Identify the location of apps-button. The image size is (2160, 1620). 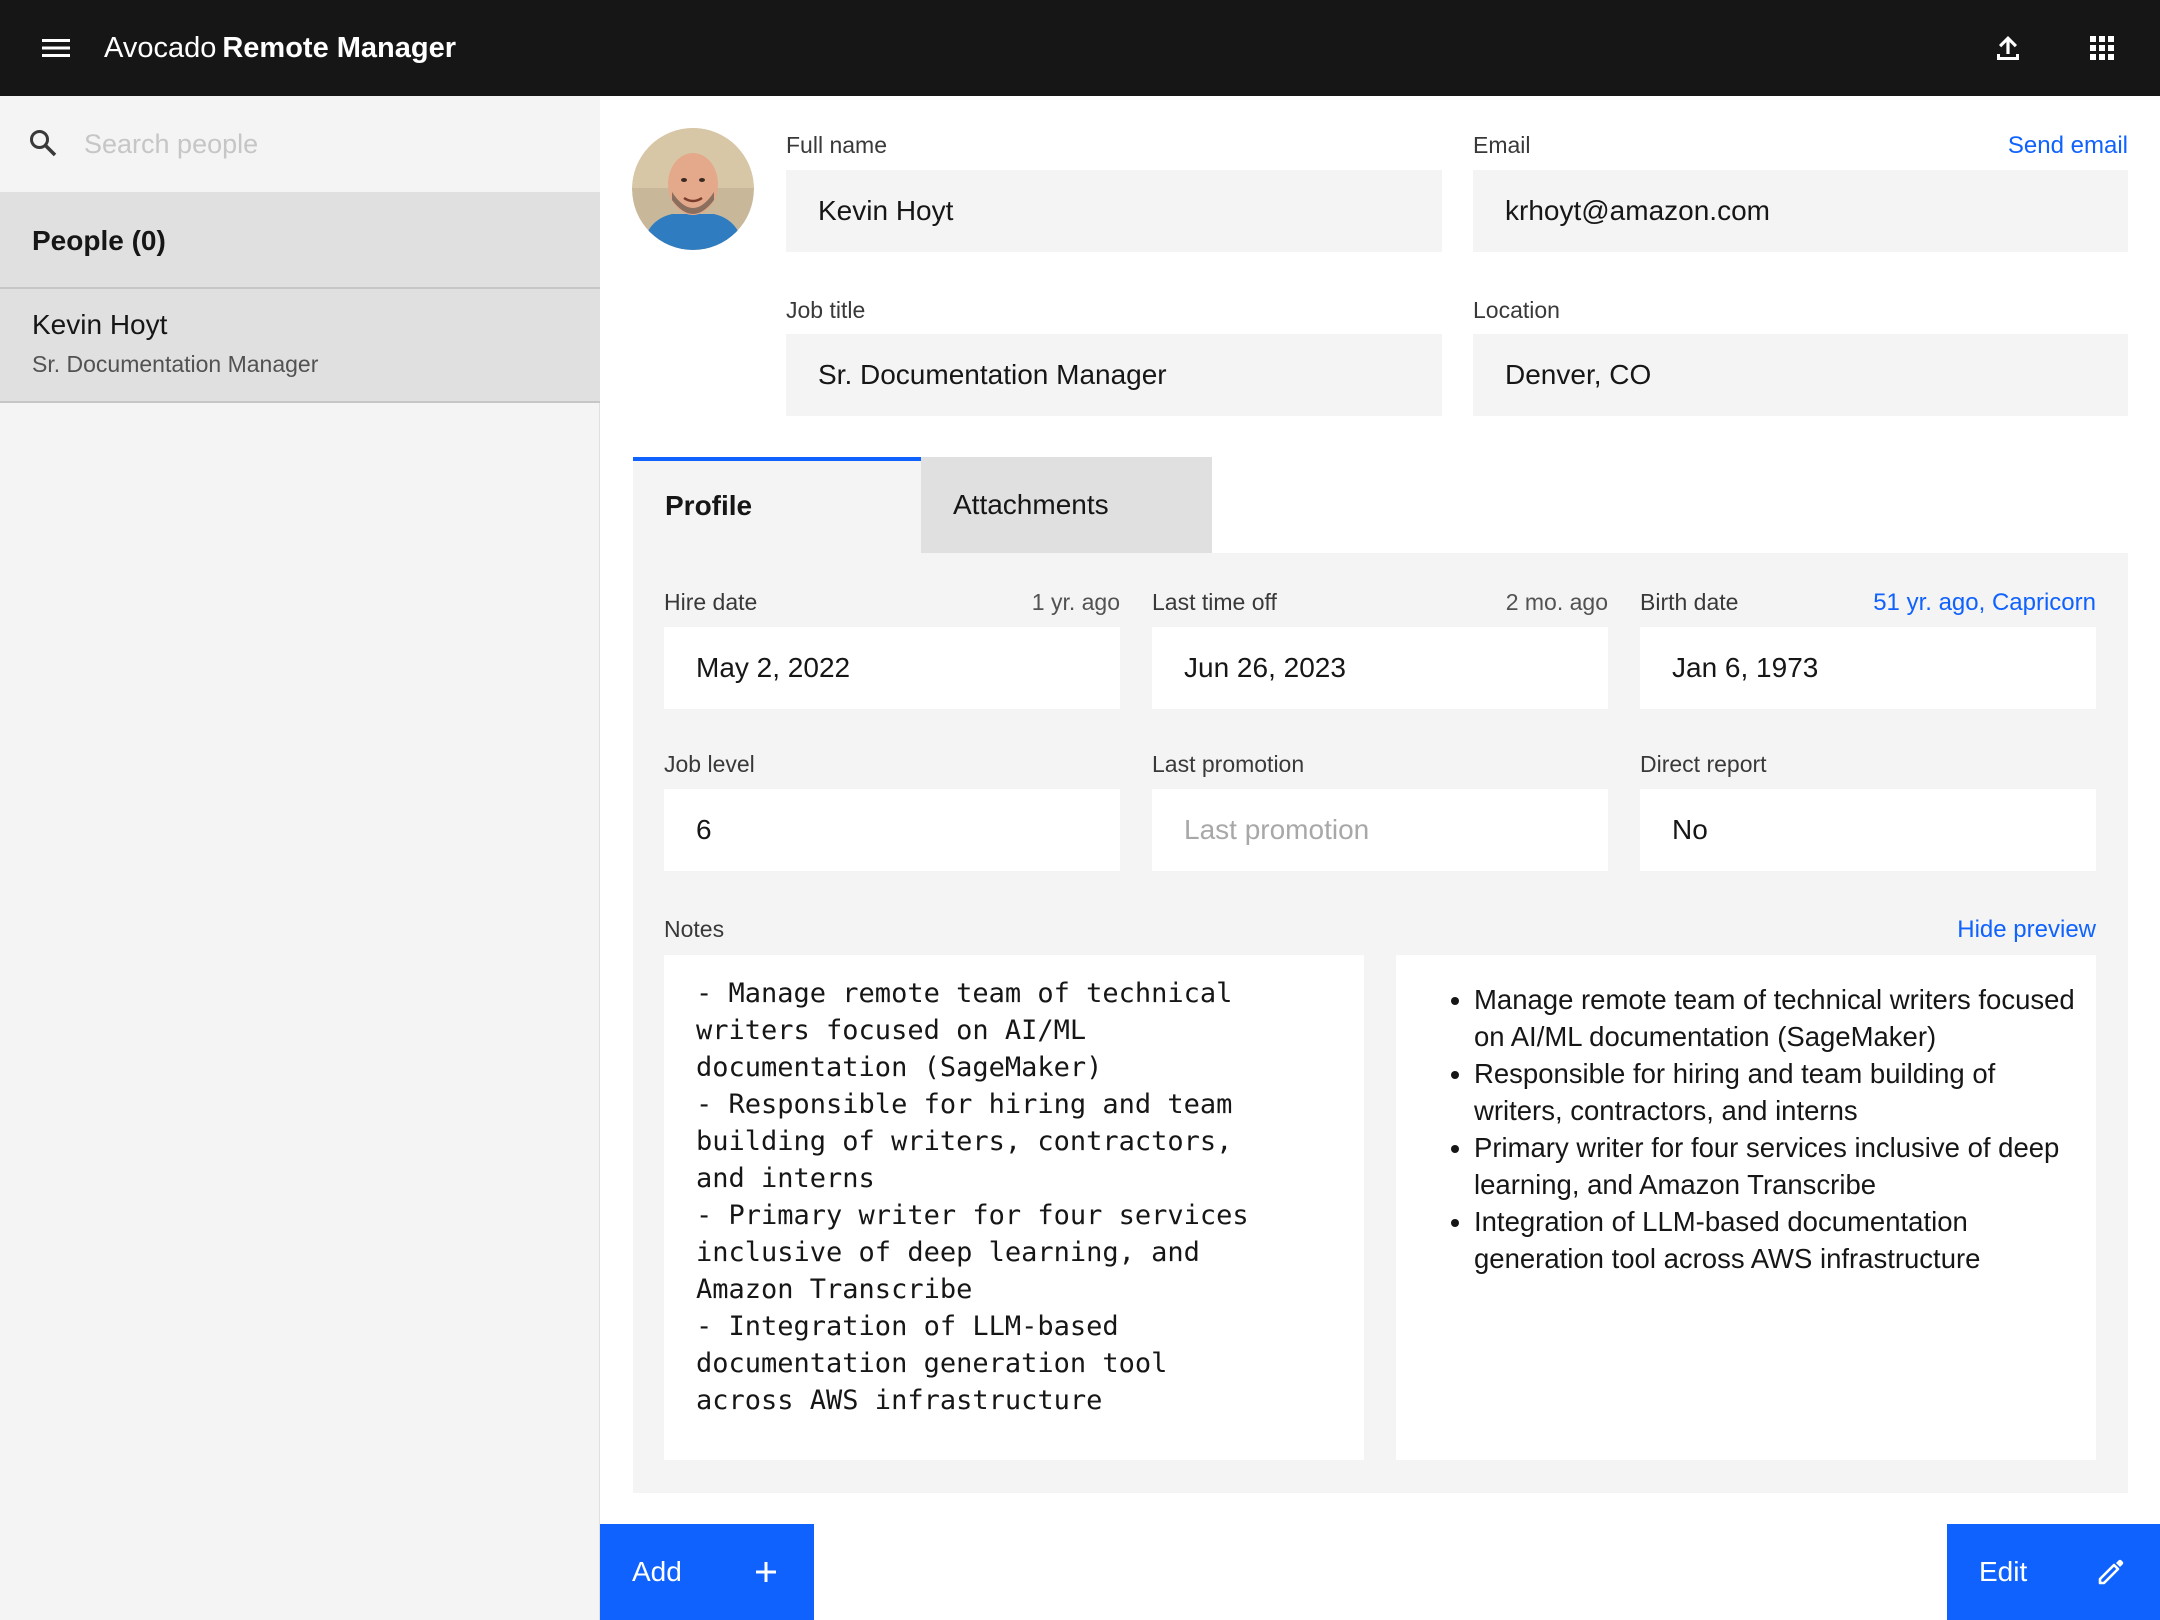
(2102, 48).